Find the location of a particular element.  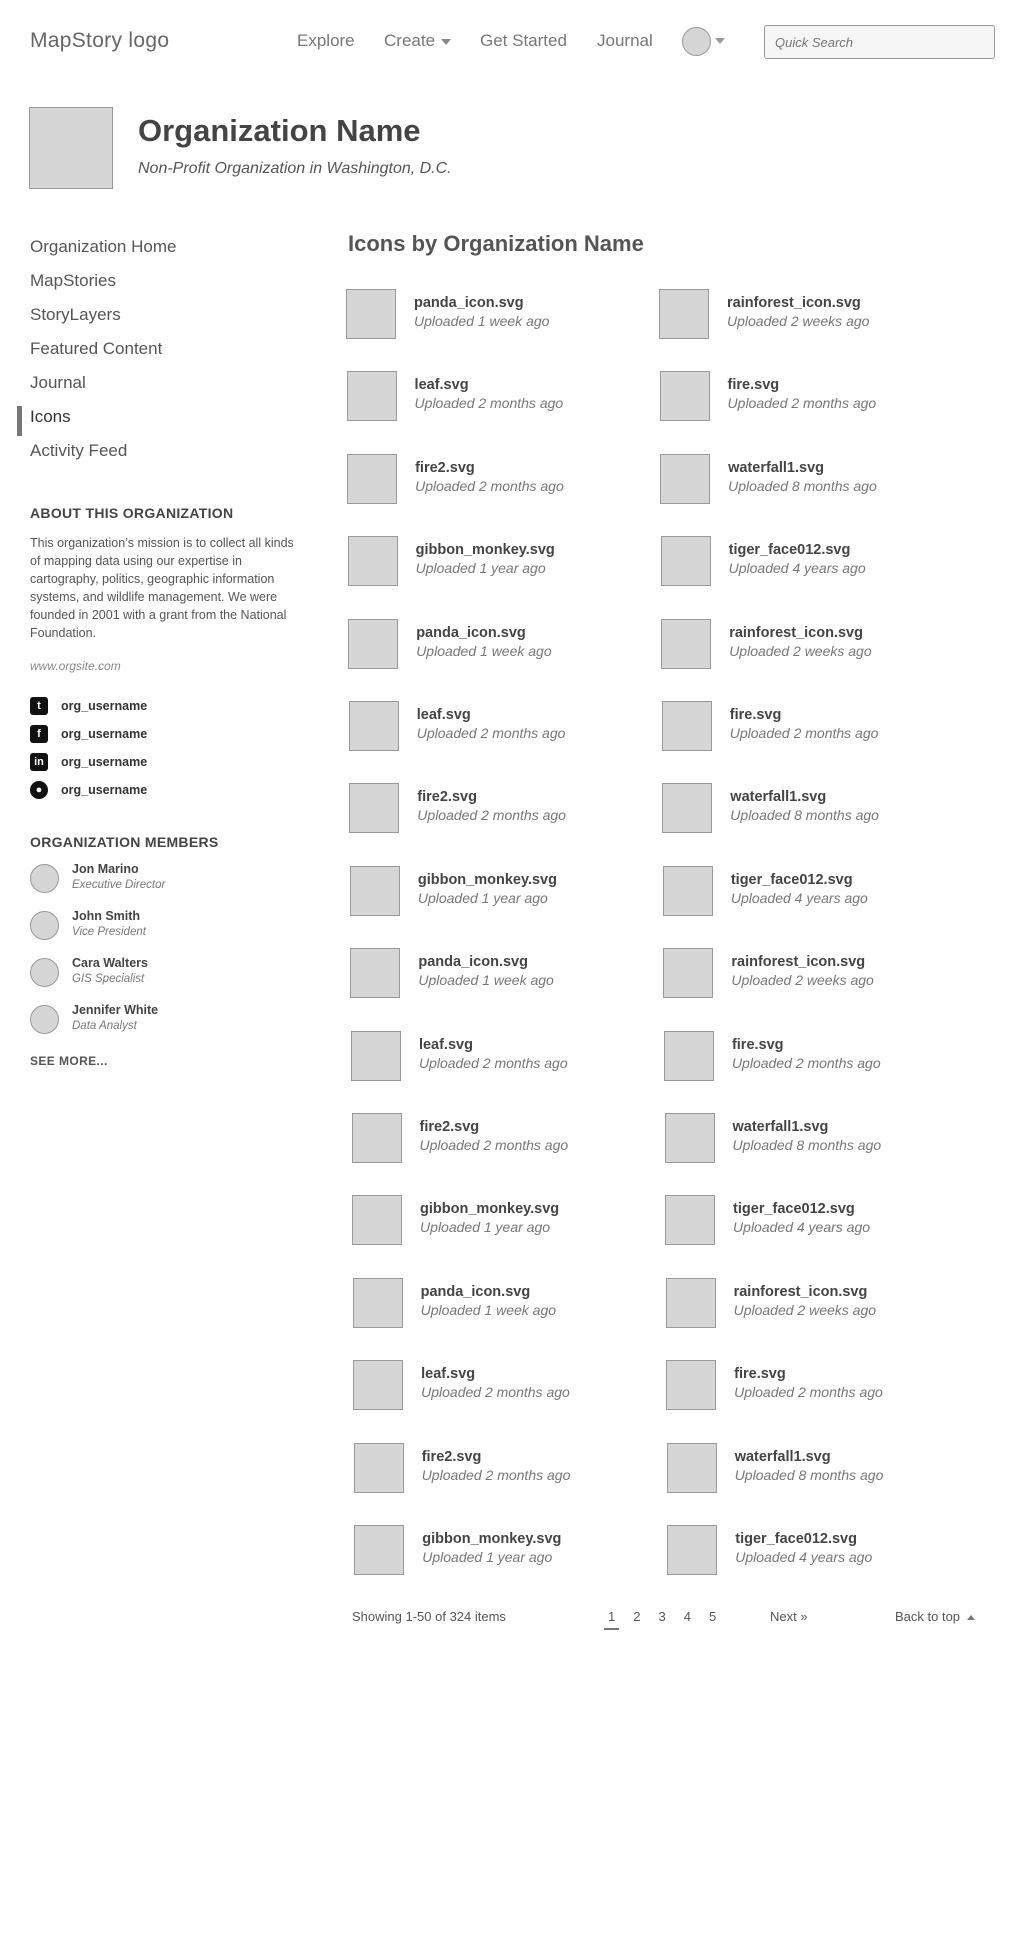

member-item: Cara Walters GIS Specialist is located at coordinates (160, 979).